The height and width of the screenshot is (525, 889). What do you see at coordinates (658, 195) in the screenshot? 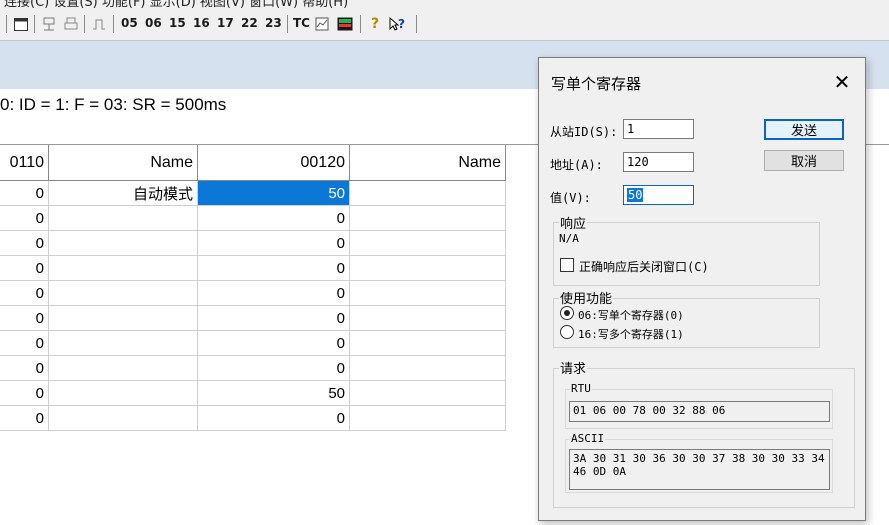
I see `value-field: 50` at bounding box center [658, 195].